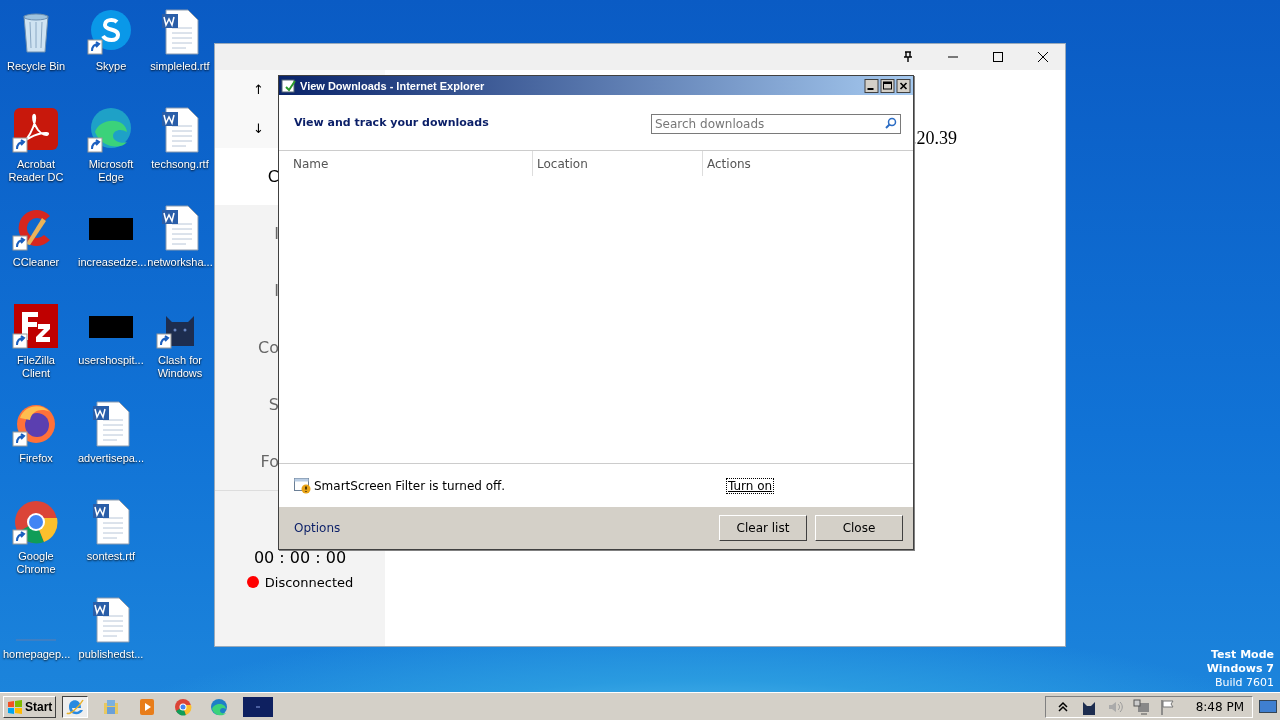  What do you see at coordinates (406, 163) in the screenshot?
I see `column-header: Name` at bounding box center [406, 163].